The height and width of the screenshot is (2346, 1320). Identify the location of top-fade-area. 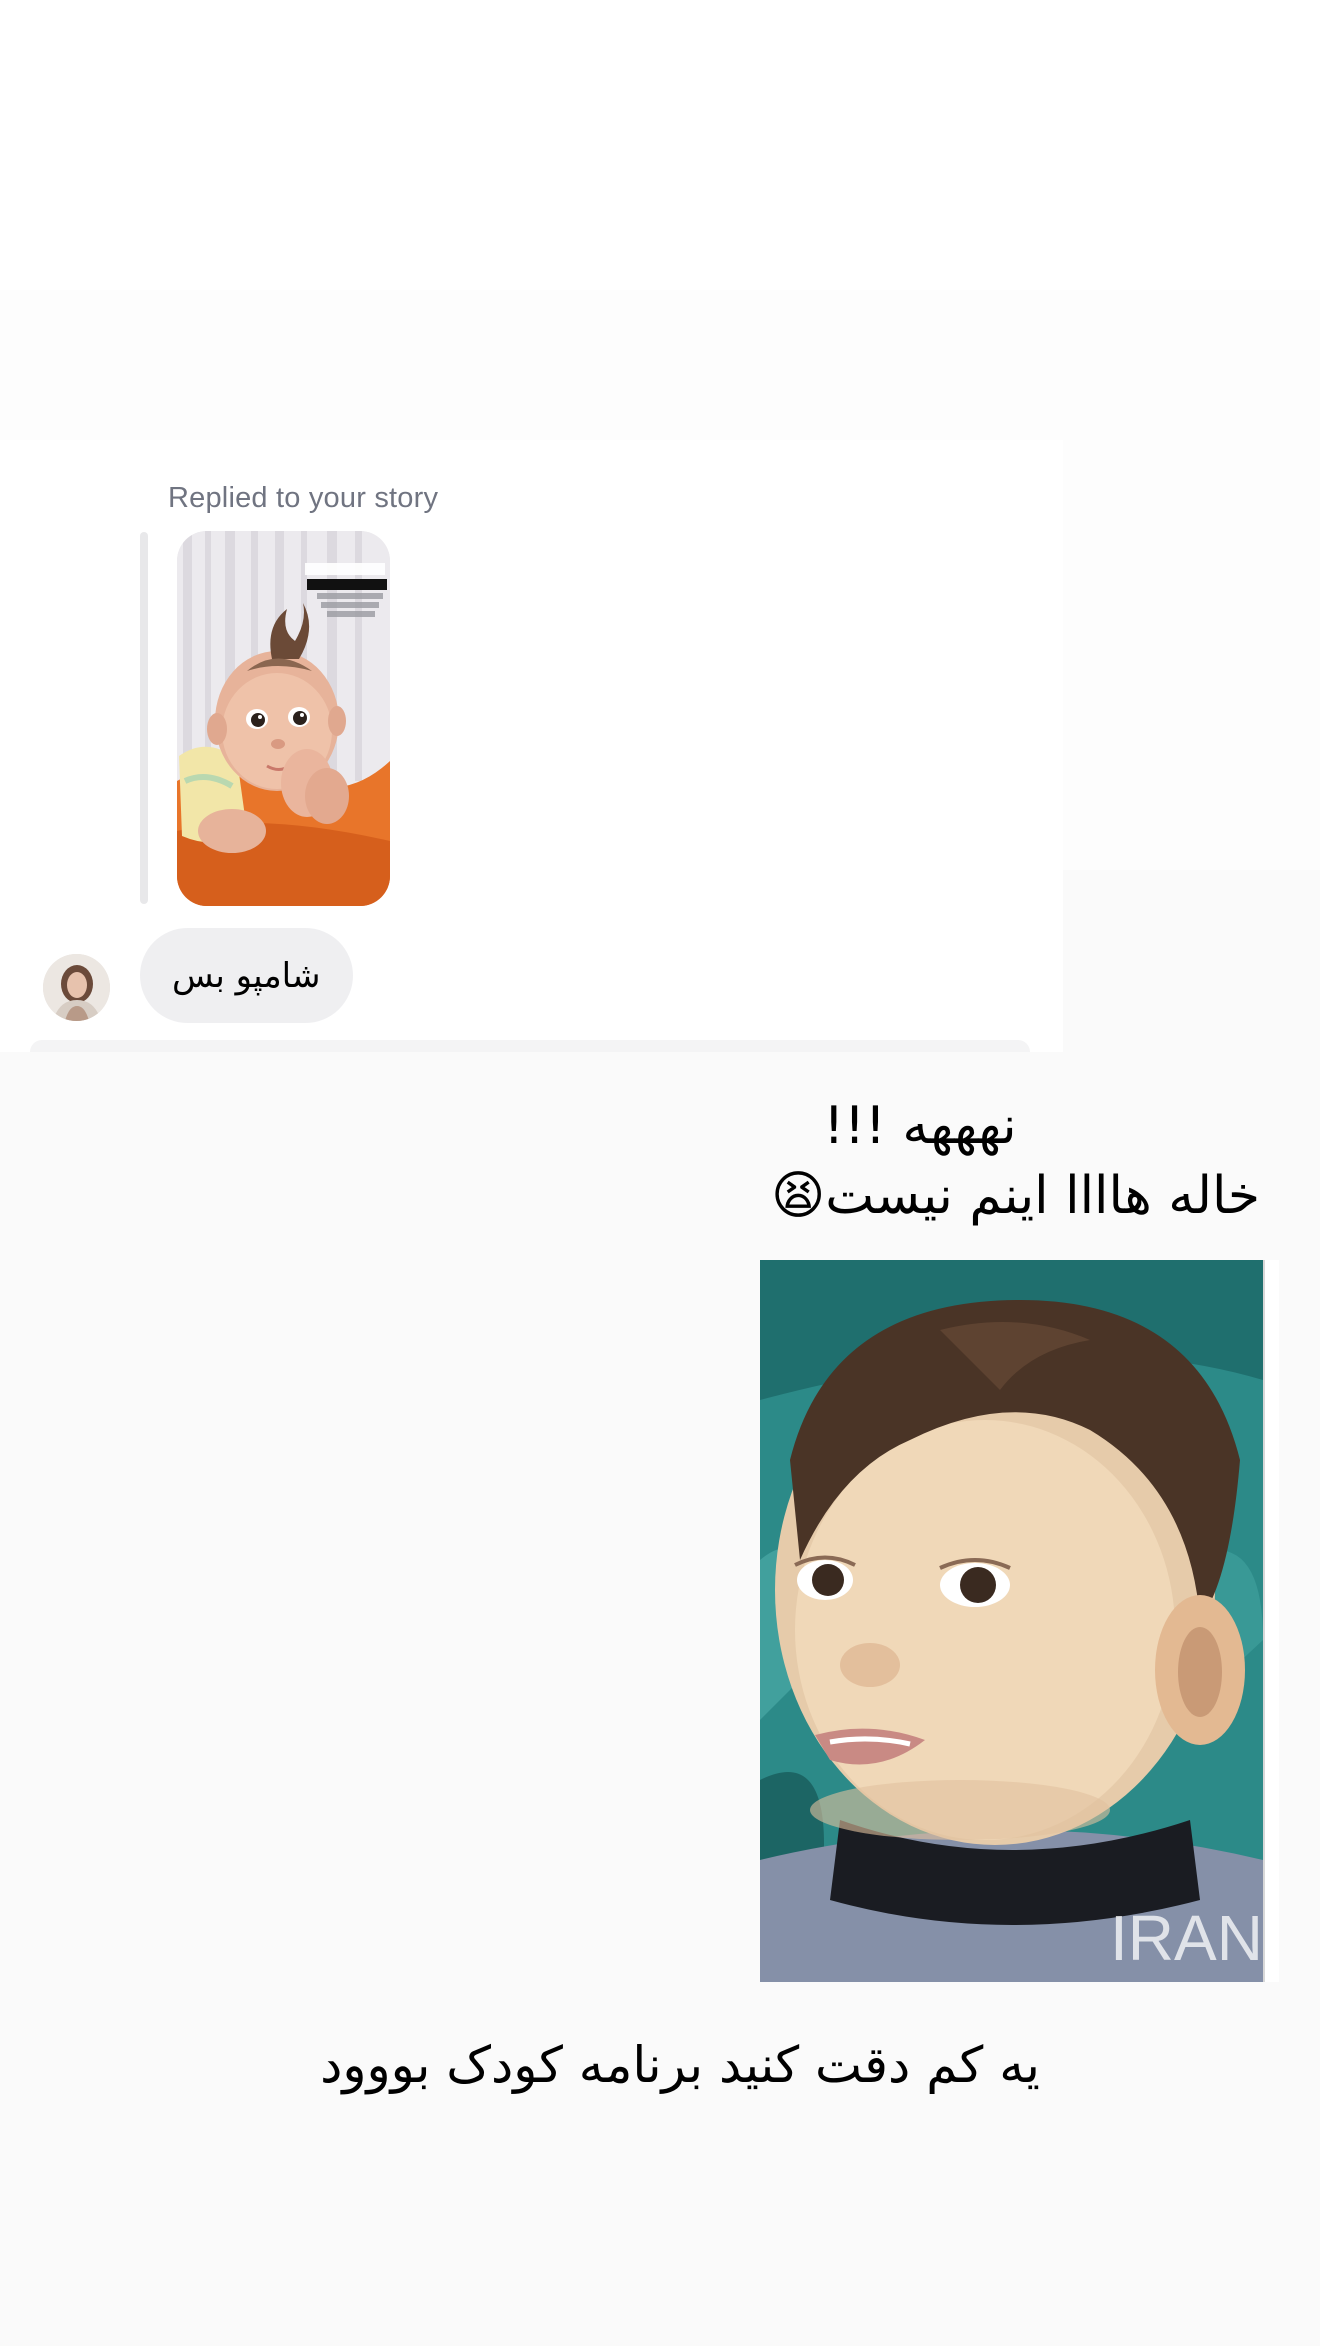
(660, 365).